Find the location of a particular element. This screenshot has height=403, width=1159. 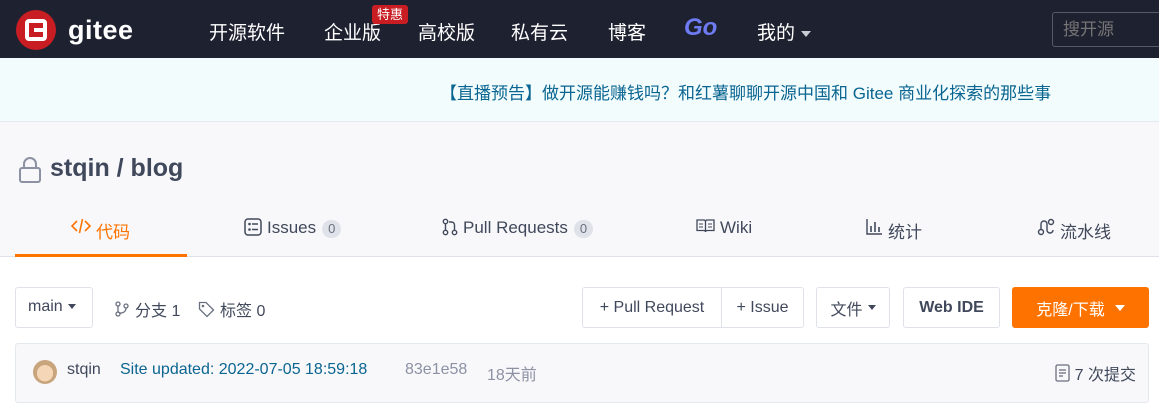

branches-count: 分支 1 is located at coordinates (158, 311).